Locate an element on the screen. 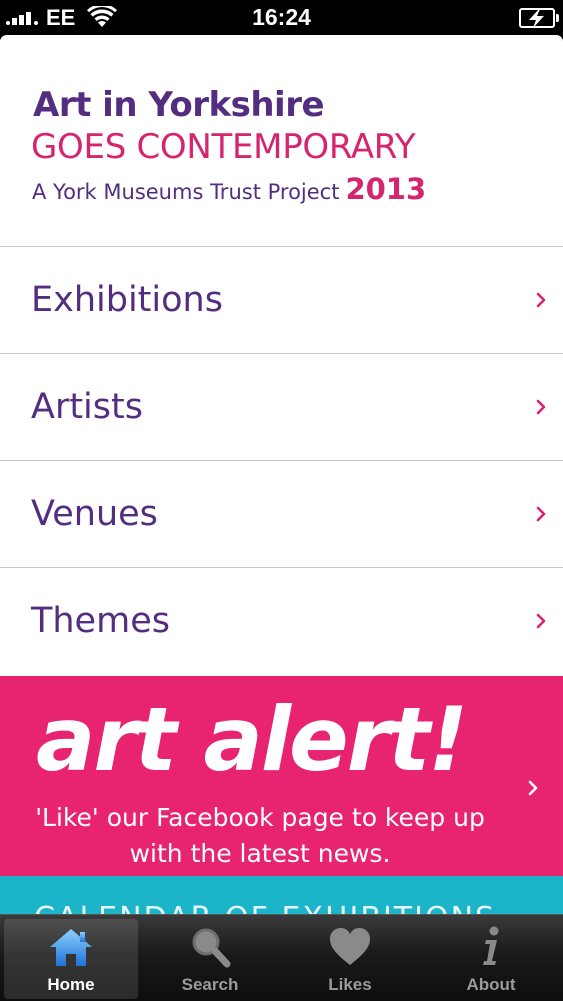 Image resolution: width=563 pixels, height=1001 pixels. menu-item-label: Artists is located at coordinates (87, 407).